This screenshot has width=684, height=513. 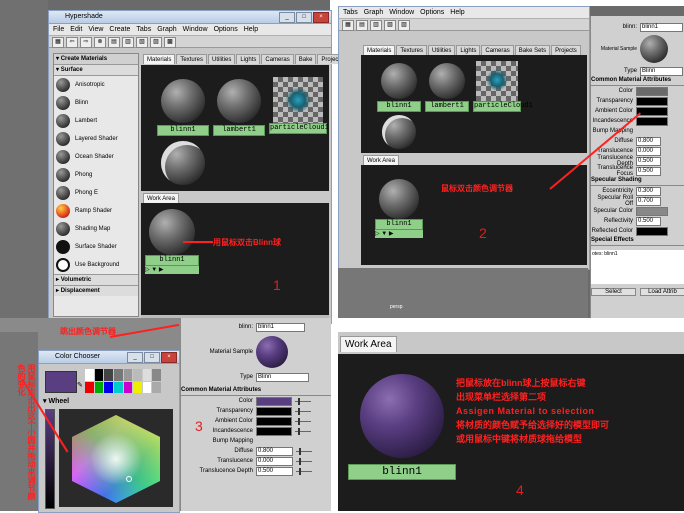 What do you see at coordinates (100, 42) in the screenshot?
I see `clear-icon: ⊗` at bounding box center [100, 42].